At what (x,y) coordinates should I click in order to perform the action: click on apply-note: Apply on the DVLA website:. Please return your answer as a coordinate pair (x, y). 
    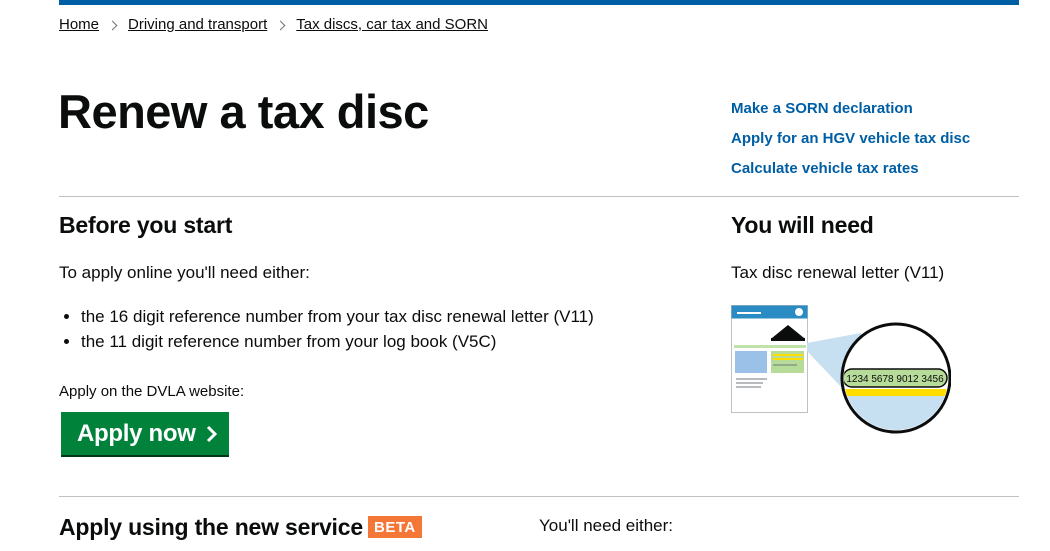
    Looking at the image, I should click on (152, 391).